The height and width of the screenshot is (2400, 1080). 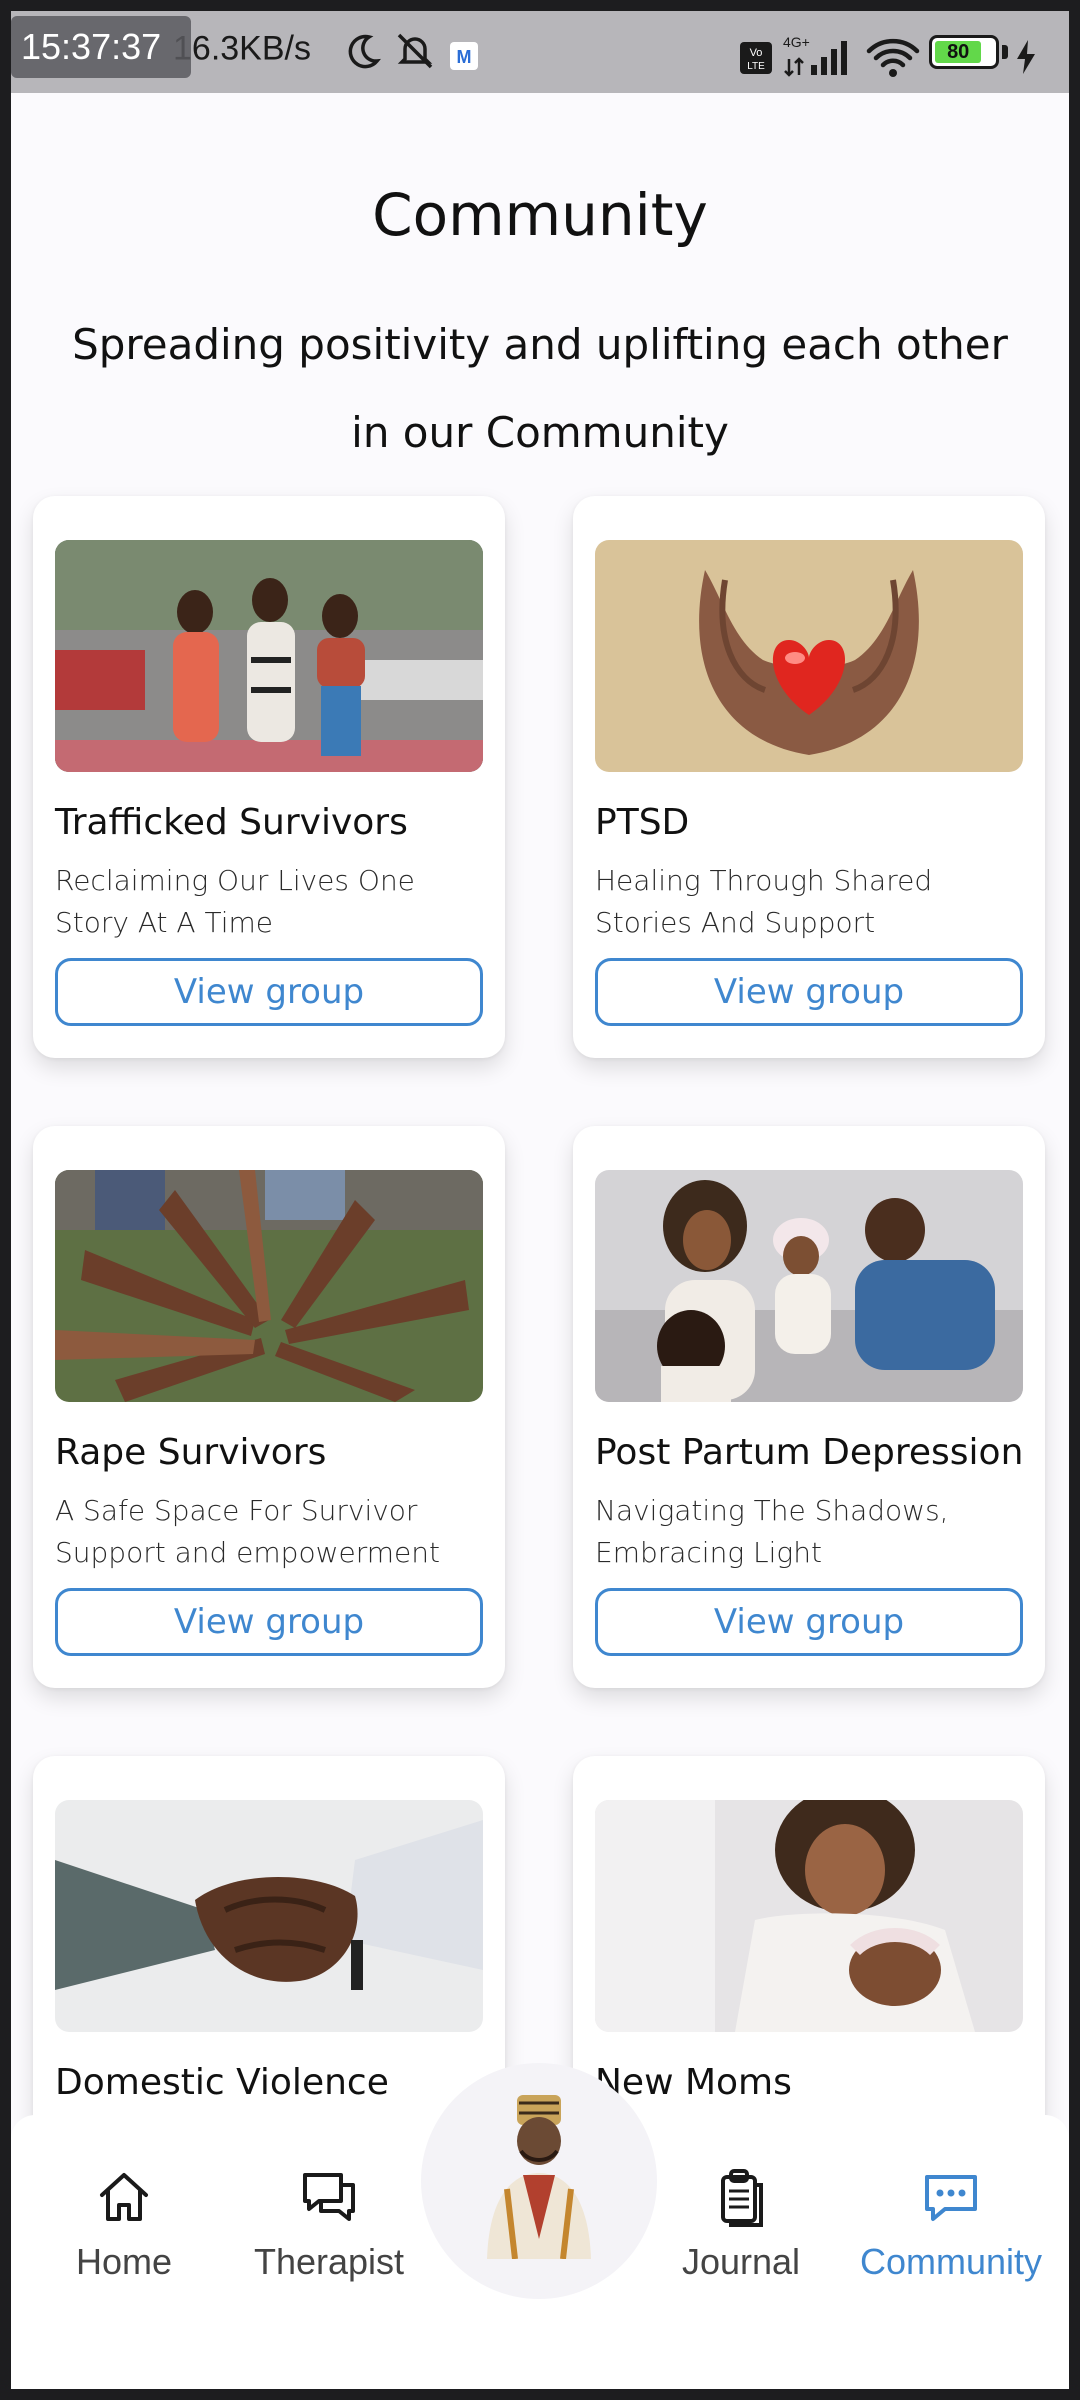 I want to click on nav-community-label: Community, so click(x=951, y=2261).